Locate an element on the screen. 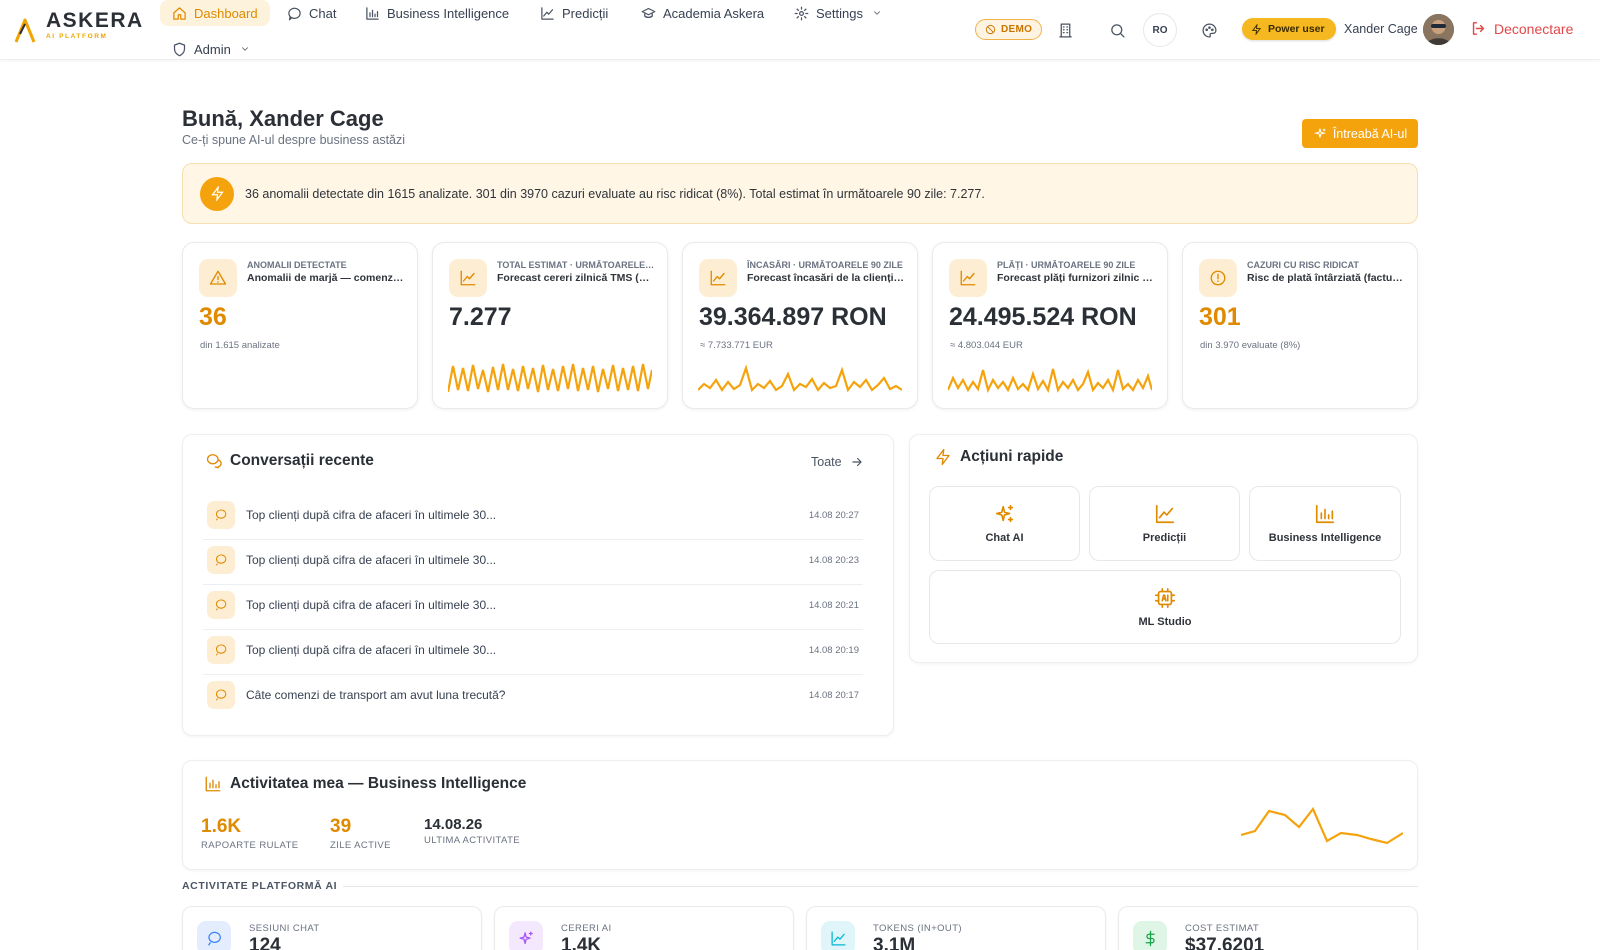  see-all-link: Toate is located at coordinates (837, 462).